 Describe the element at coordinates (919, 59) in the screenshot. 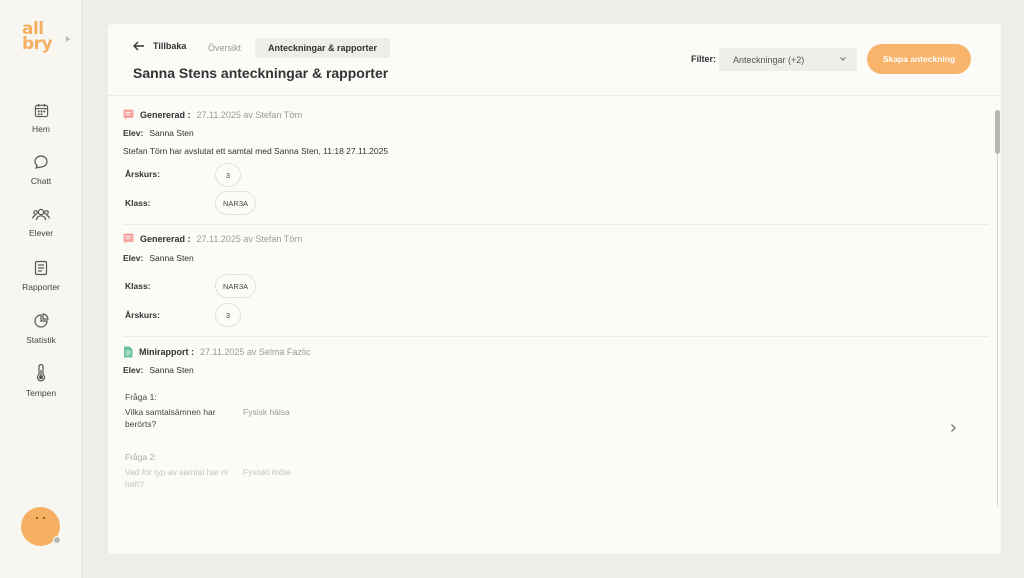

I see `create-note-button: Skapa anteckning` at that location.